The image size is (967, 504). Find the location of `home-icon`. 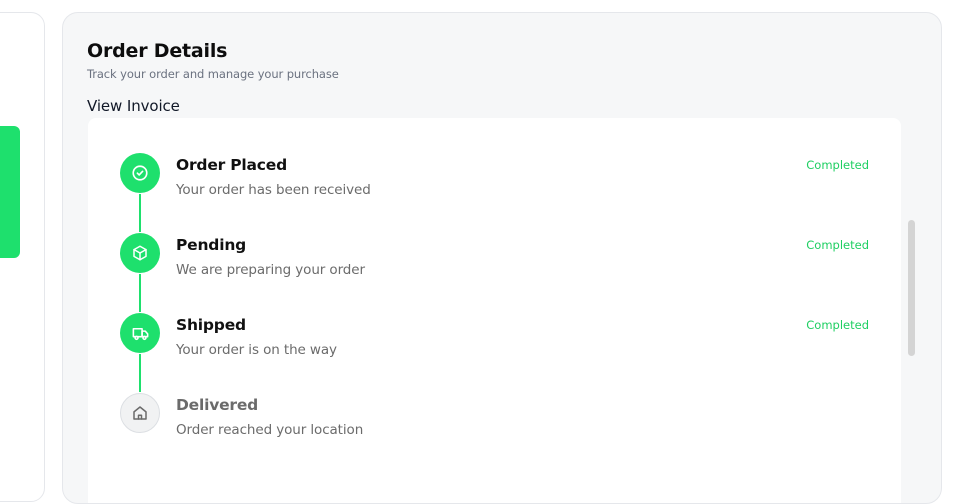

home-icon is located at coordinates (140, 413).